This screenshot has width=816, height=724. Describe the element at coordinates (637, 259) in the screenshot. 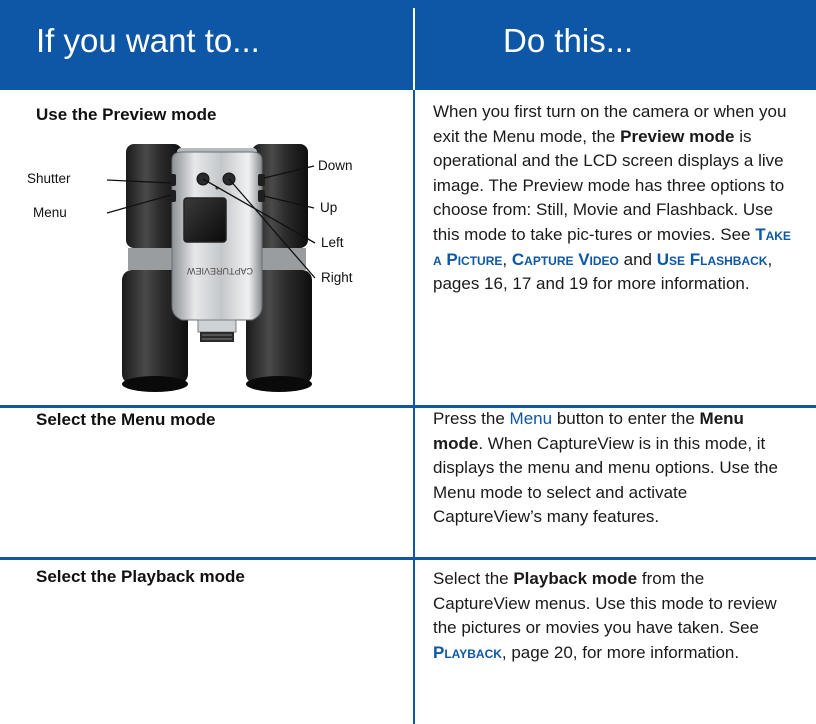

I see `text-span: and` at that location.